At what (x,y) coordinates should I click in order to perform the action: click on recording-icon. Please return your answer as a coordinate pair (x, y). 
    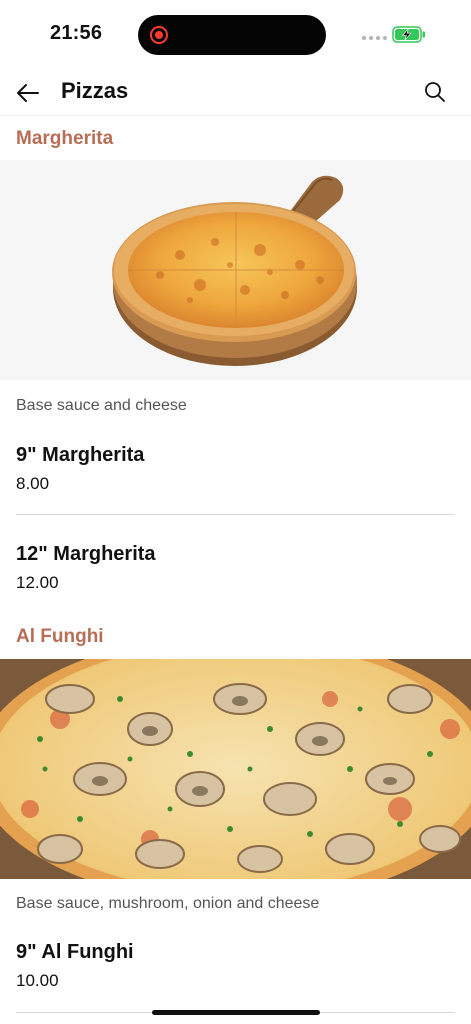
    Looking at the image, I should click on (159, 35).